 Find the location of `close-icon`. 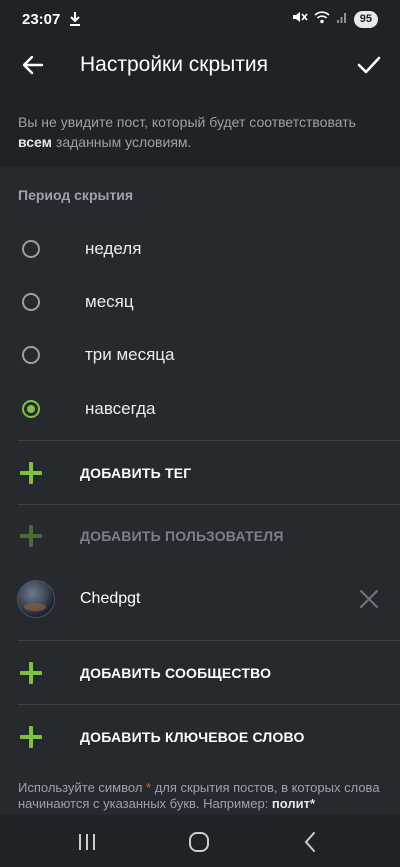

close-icon is located at coordinates (369, 599).